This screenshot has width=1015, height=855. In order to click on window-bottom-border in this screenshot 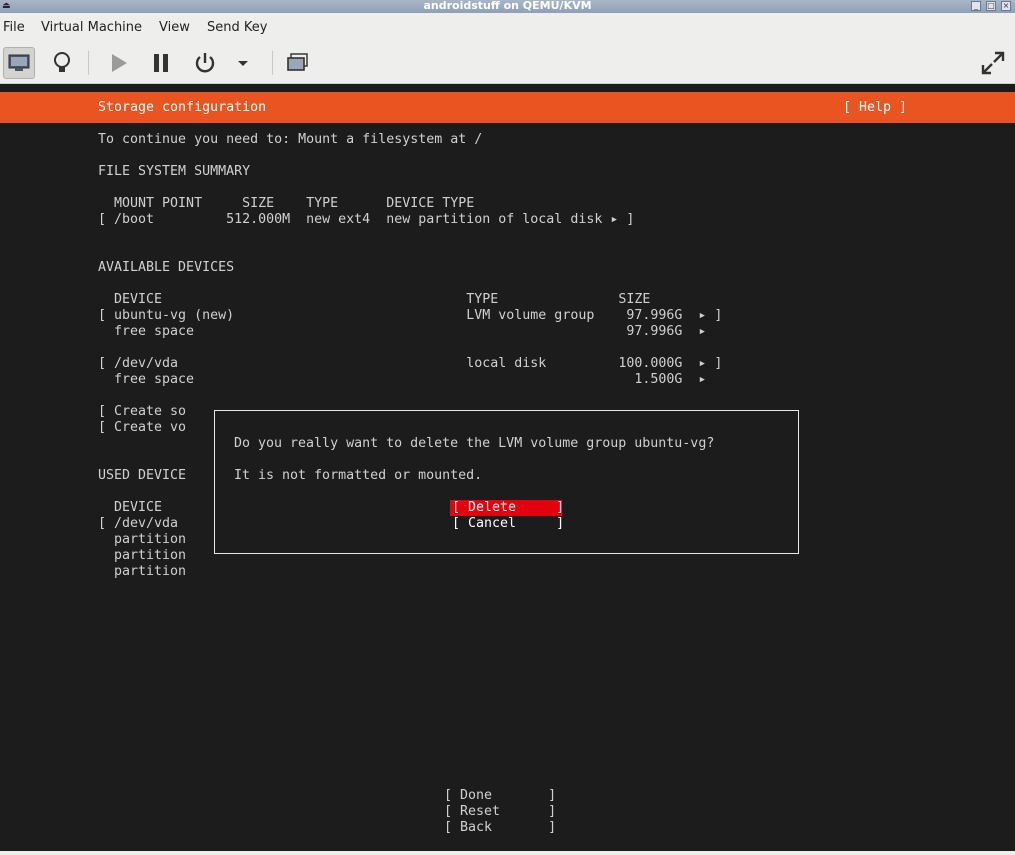, I will do `click(507, 853)`.